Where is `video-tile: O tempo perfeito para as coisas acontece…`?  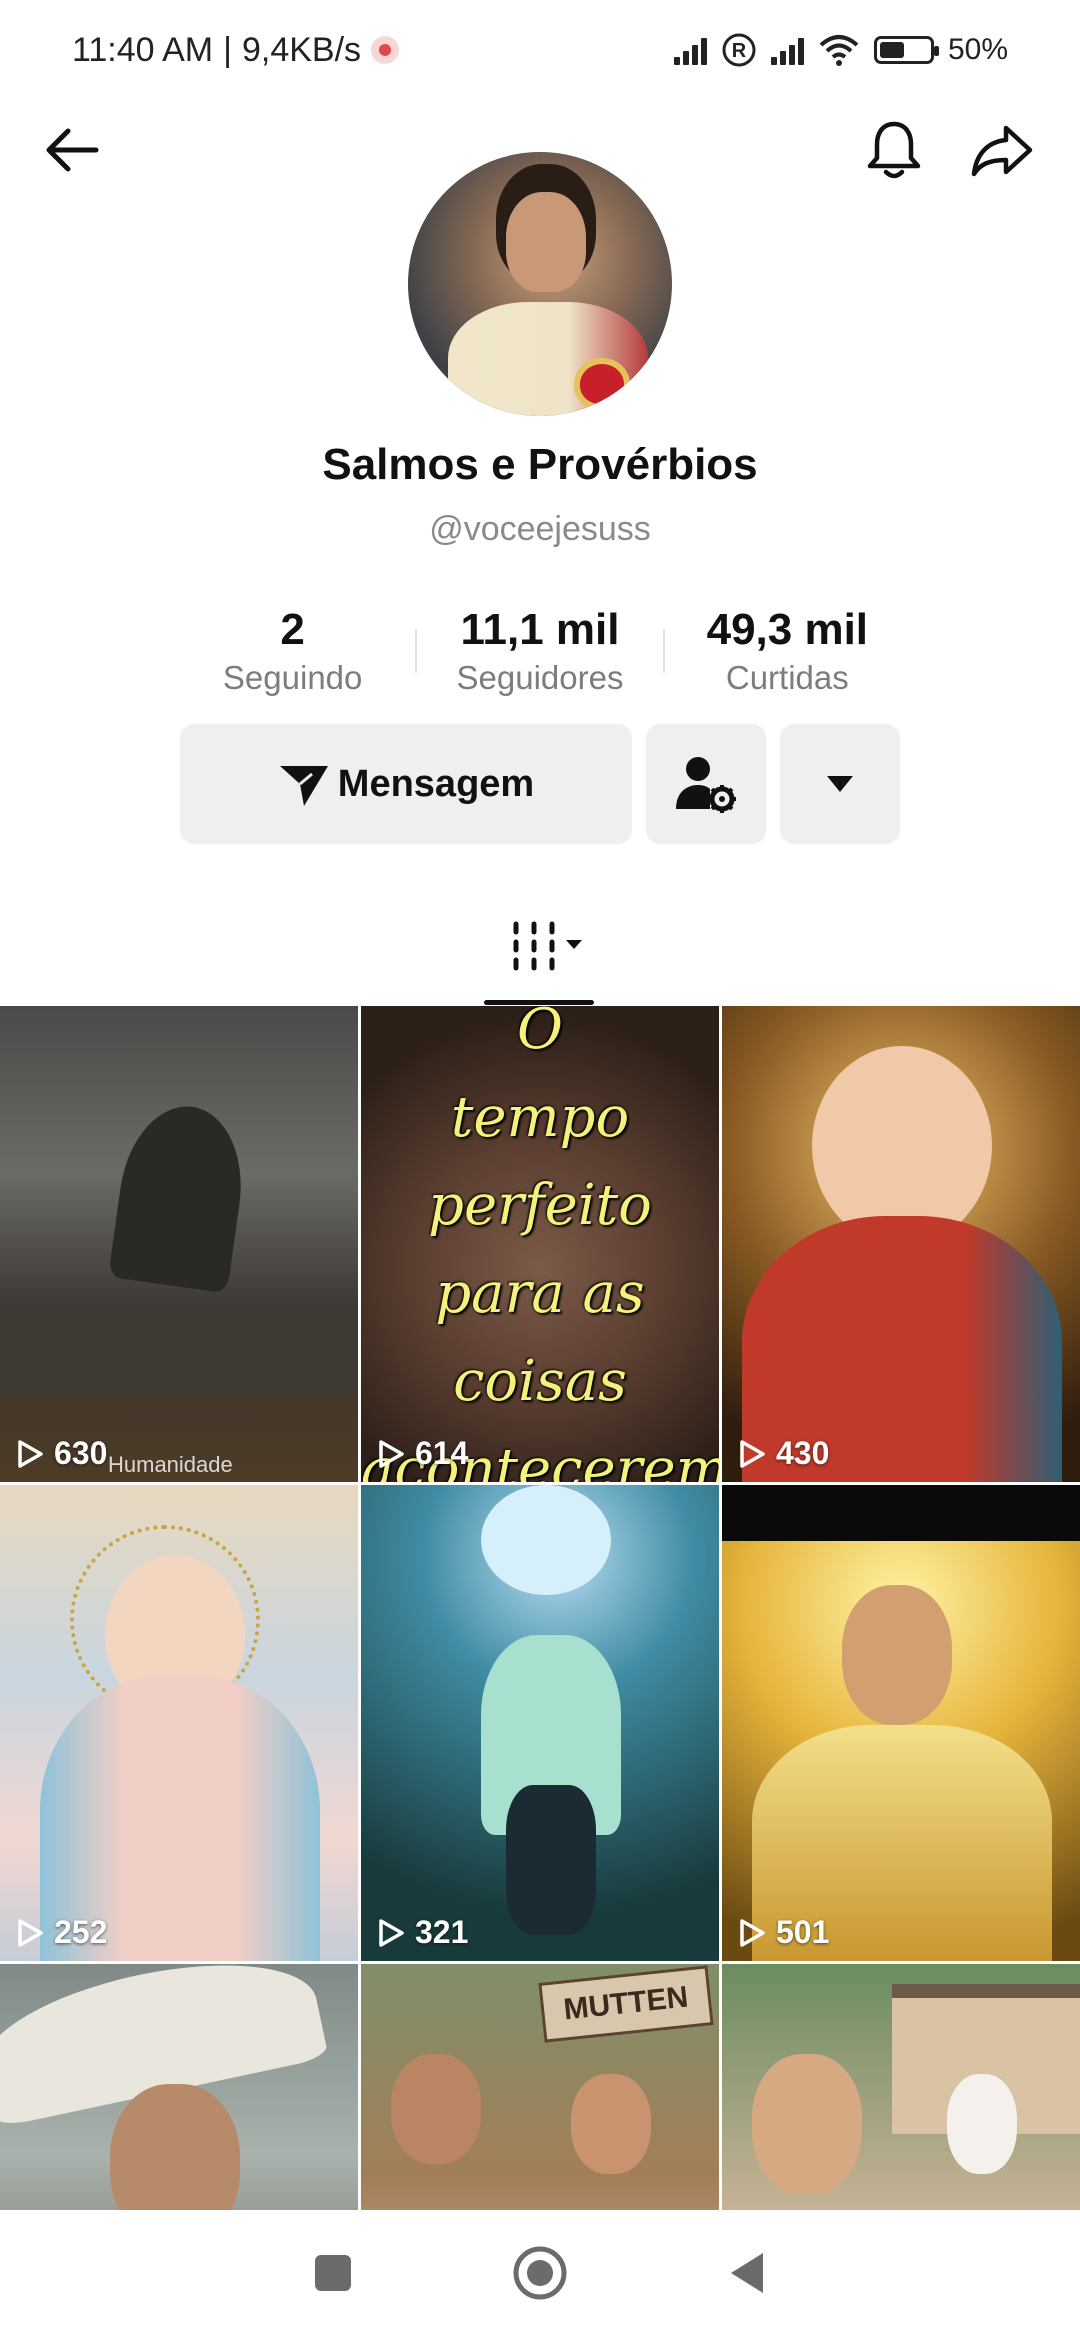 video-tile: O tempo perfeito para as coisas acontece… is located at coordinates (540, 1244).